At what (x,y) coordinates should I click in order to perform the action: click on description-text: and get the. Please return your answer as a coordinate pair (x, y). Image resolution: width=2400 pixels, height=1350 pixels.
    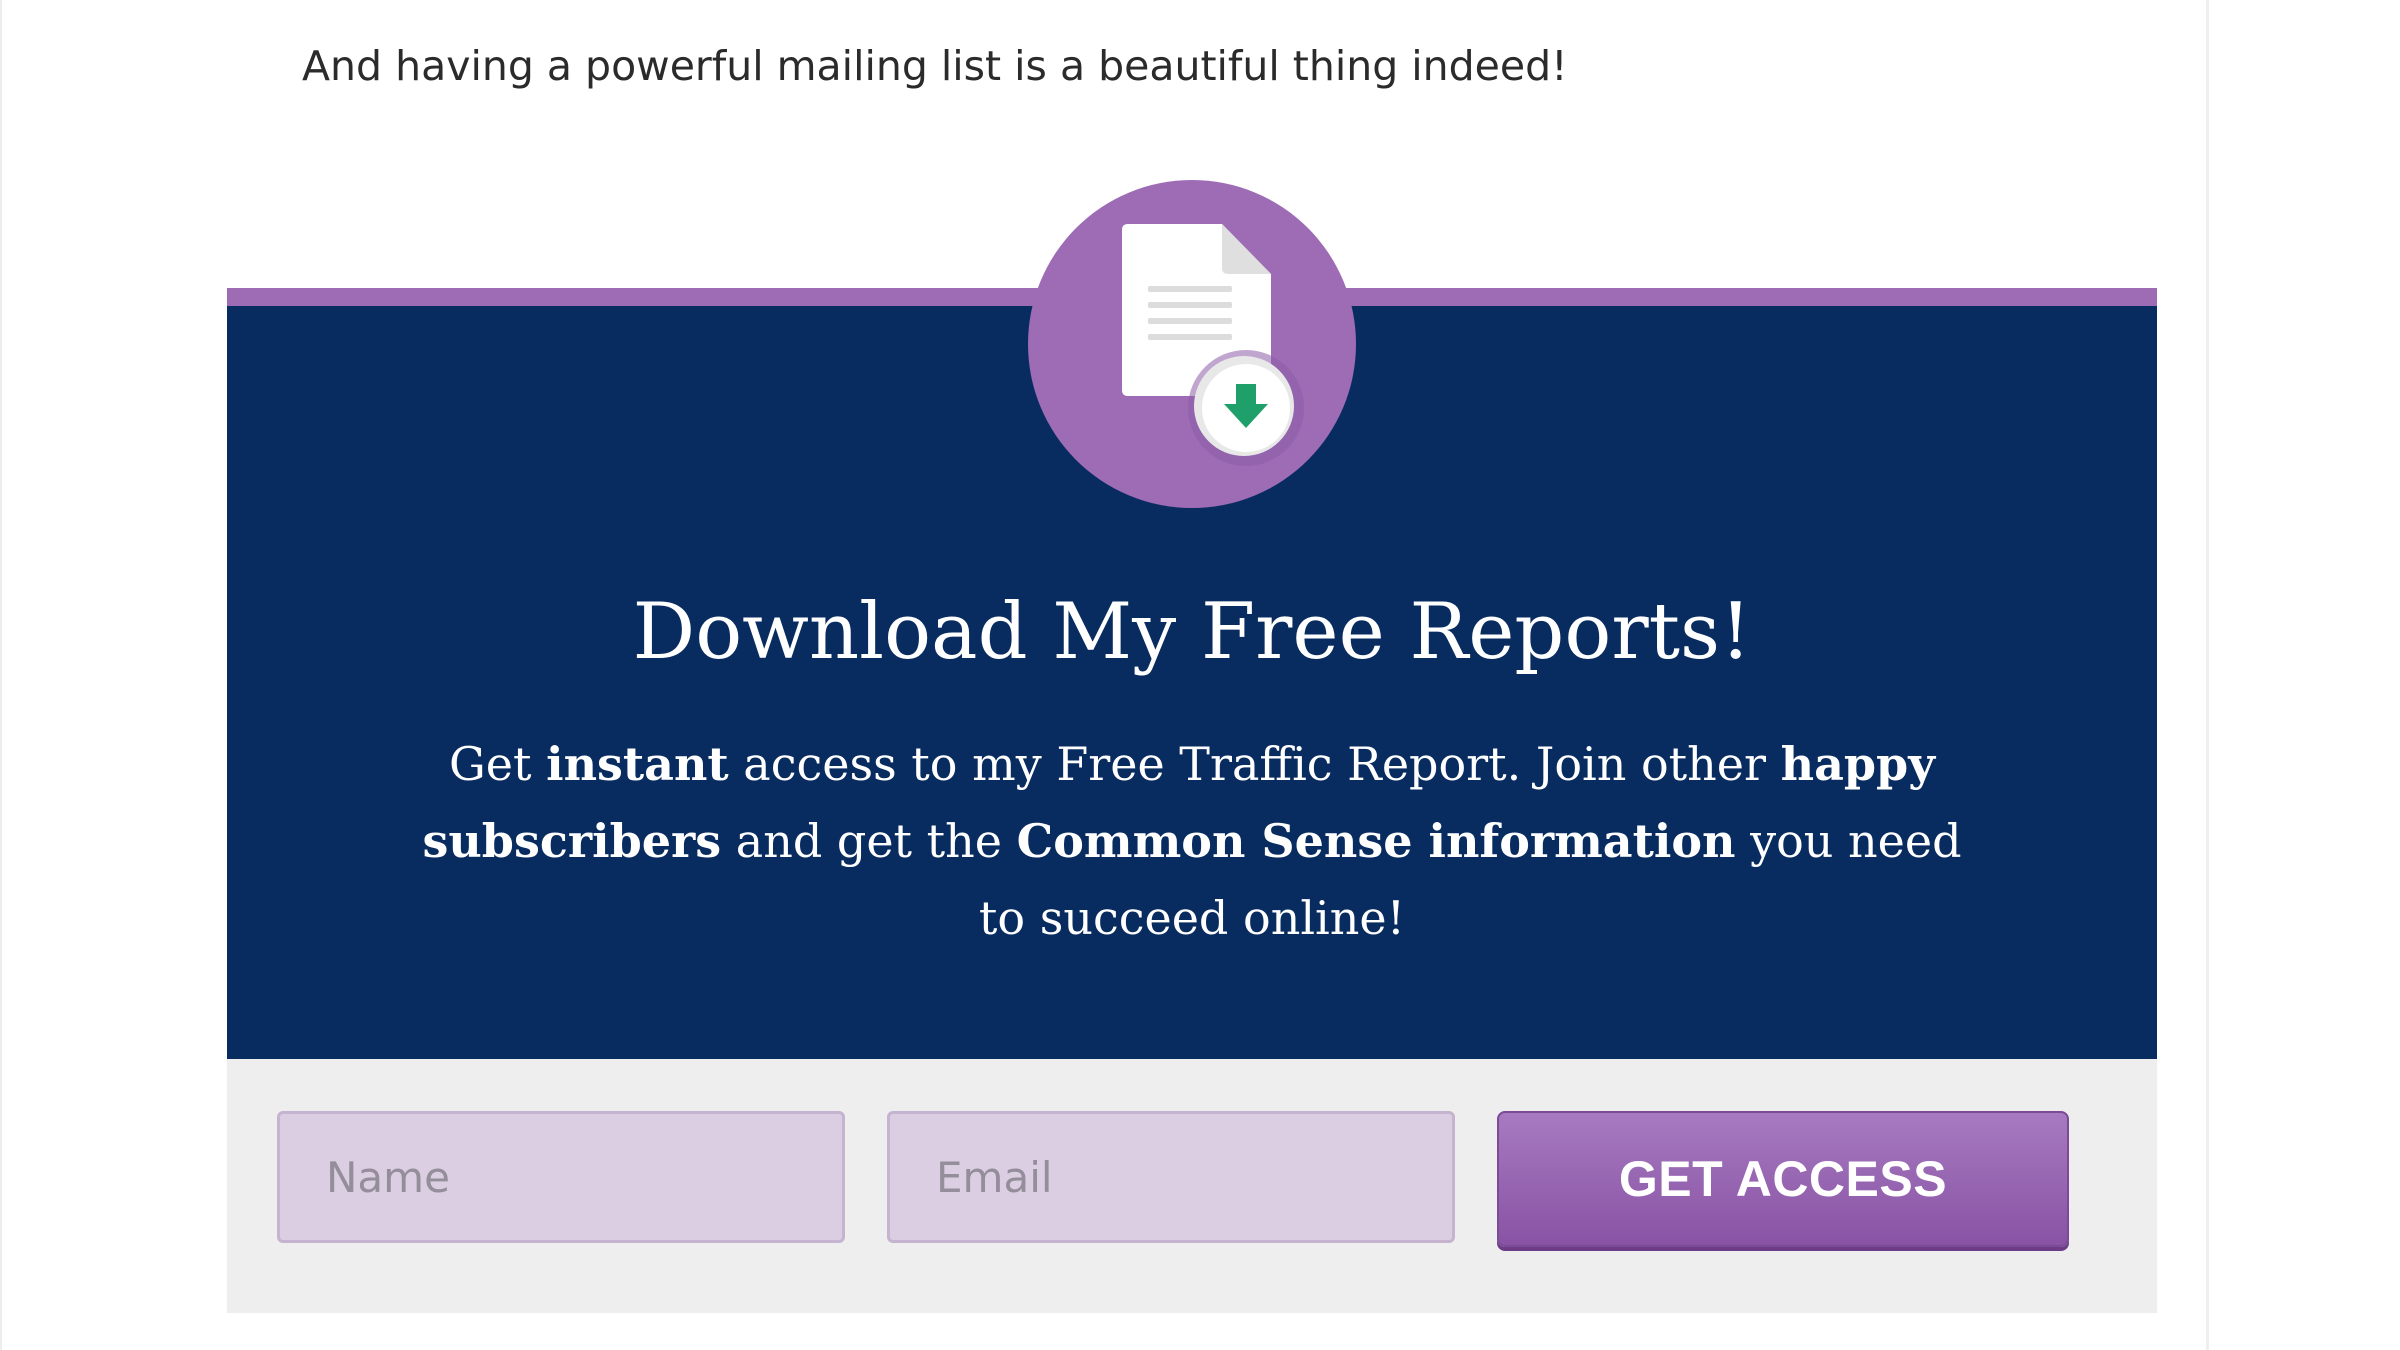
    Looking at the image, I should click on (869, 841).